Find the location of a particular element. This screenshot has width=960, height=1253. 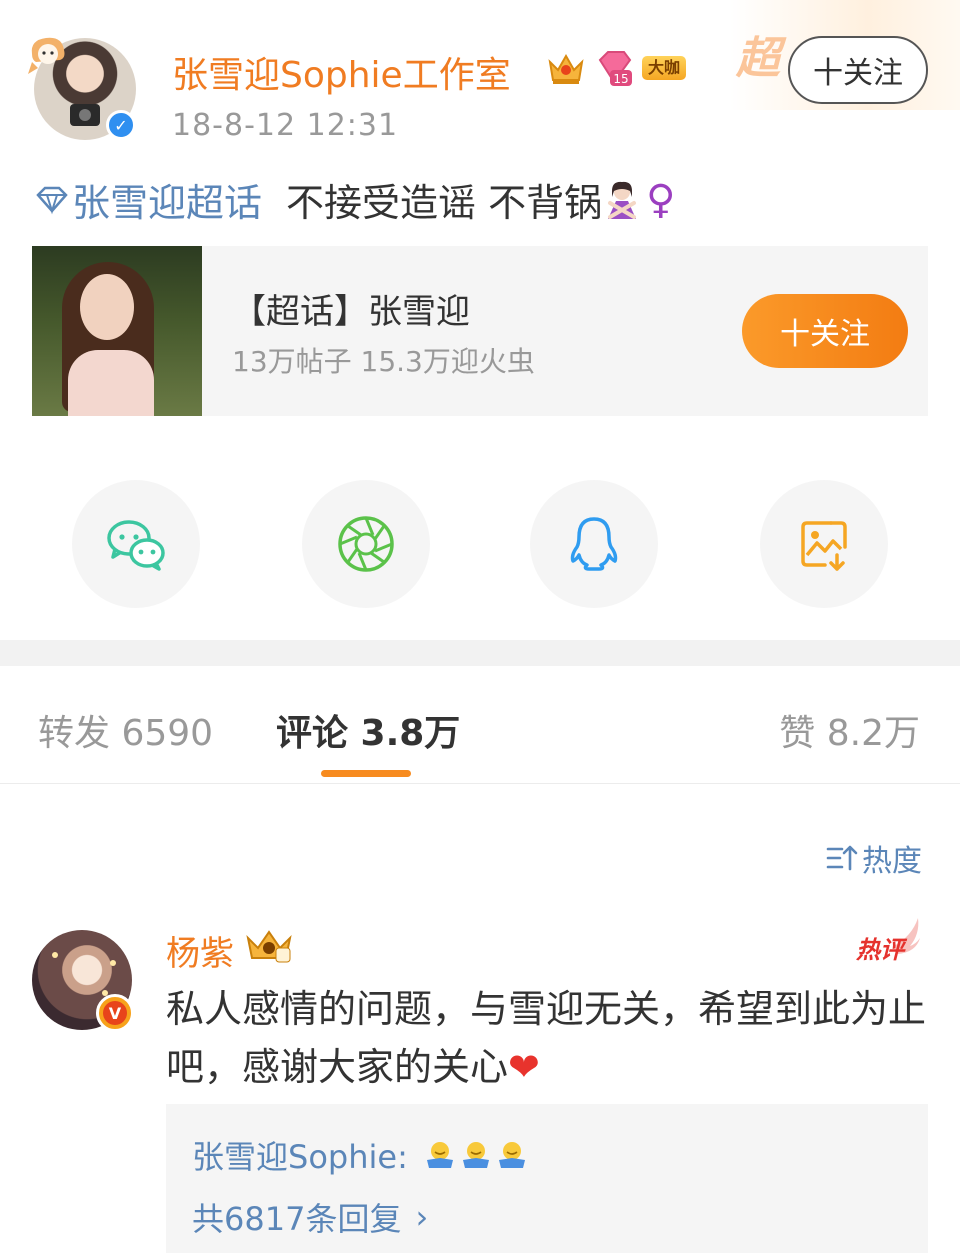

post-header: 超 ✓ 张雪迎Sophie工作室 15 大咖 18-8-12 12:31 十关注 is located at coordinates (480, 80).